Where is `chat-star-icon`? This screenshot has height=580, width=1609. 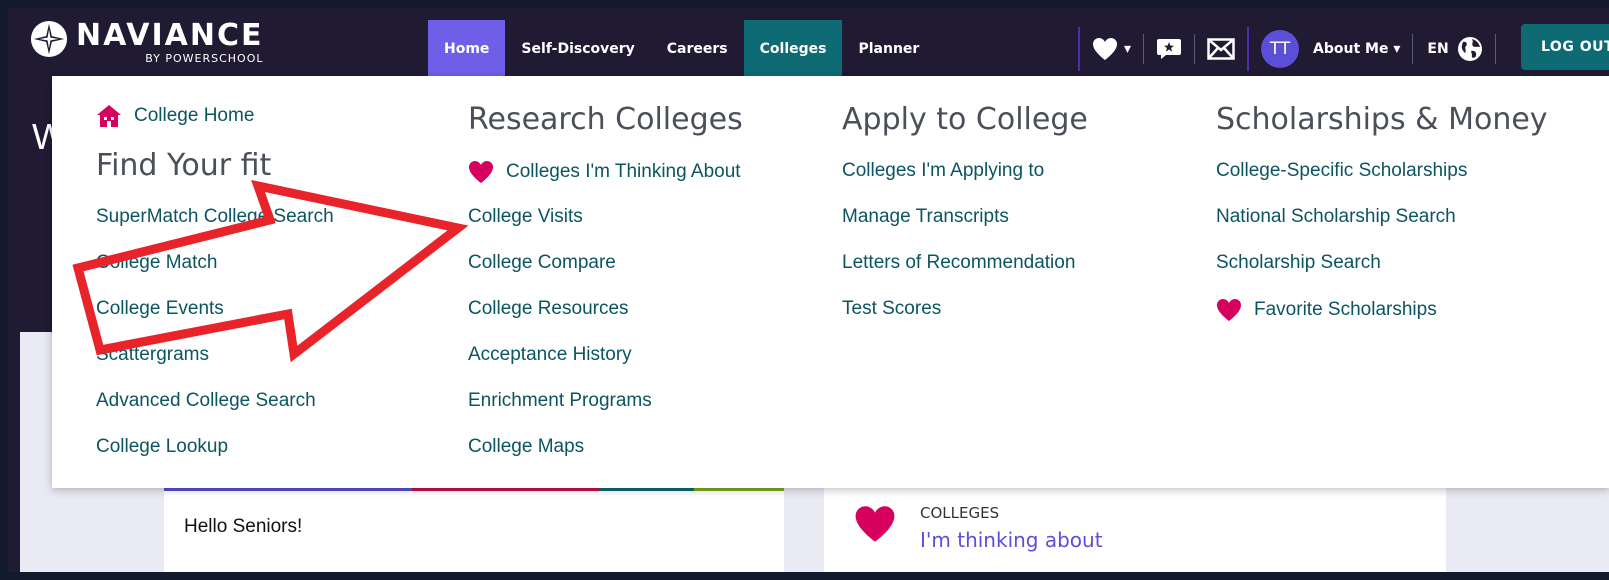 chat-star-icon is located at coordinates (1169, 48).